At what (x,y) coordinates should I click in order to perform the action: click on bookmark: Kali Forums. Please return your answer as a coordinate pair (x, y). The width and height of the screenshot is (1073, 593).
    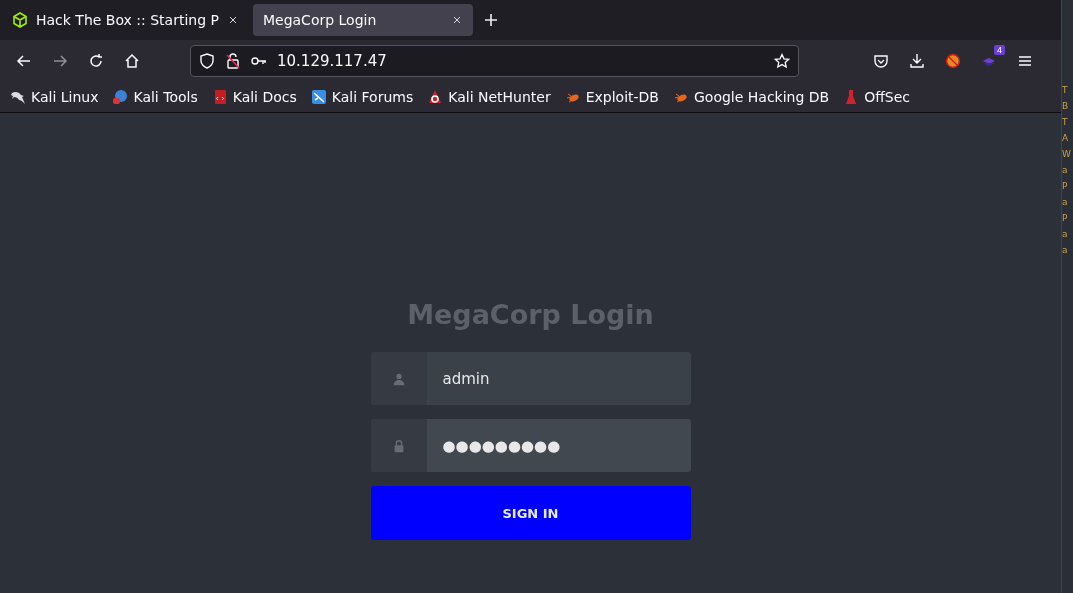
    Looking at the image, I should click on (362, 97).